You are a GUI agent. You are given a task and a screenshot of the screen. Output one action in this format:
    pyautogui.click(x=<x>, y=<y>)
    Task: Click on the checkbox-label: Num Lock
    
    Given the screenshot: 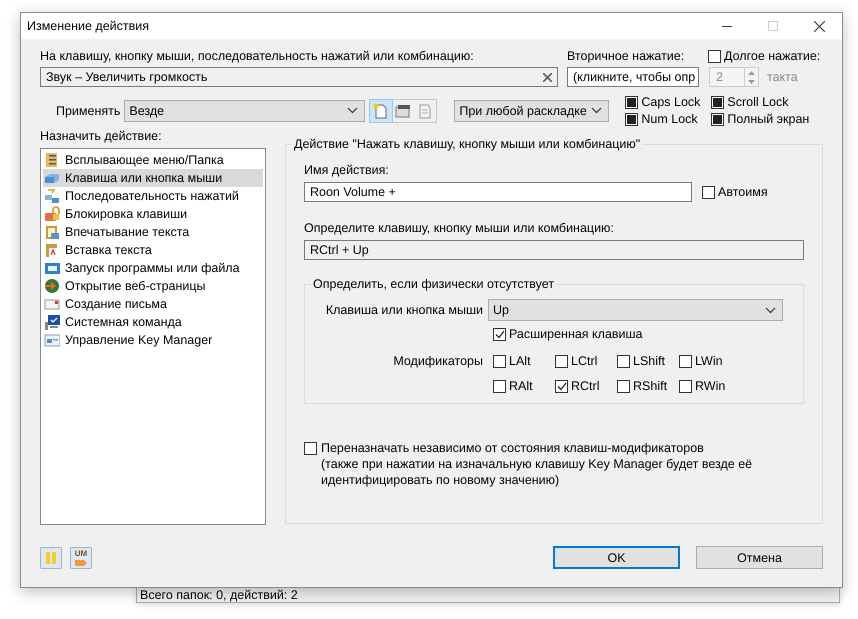 What is the action you would take?
    pyautogui.click(x=669, y=119)
    